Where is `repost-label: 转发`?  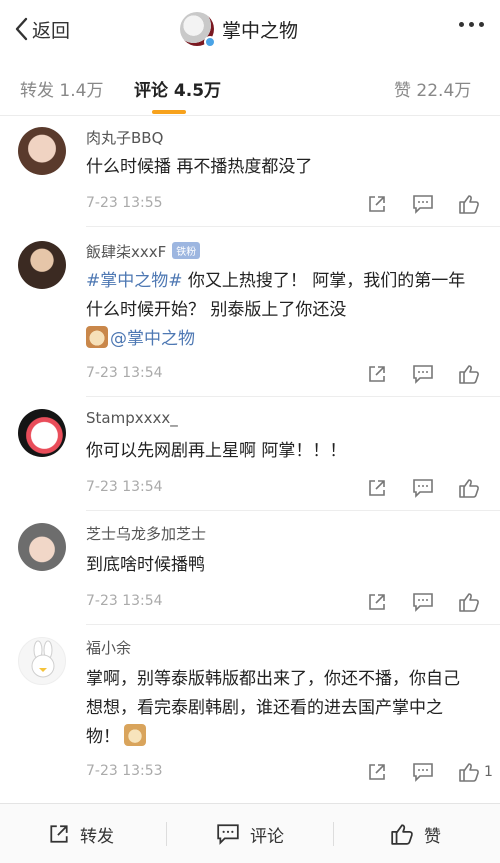
repost-label: 转发 is located at coordinates (97, 836).